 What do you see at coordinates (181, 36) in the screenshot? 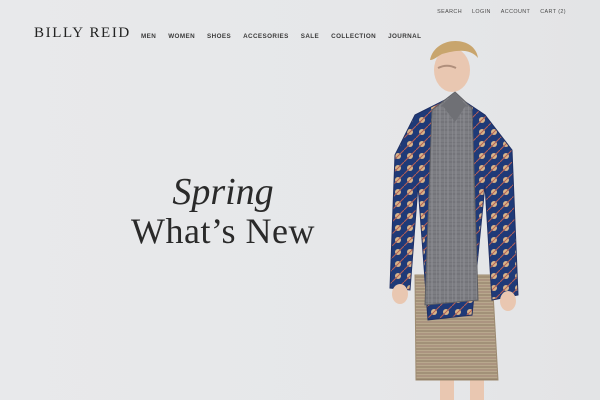
I see `nav-women: WOMEN` at bounding box center [181, 36].